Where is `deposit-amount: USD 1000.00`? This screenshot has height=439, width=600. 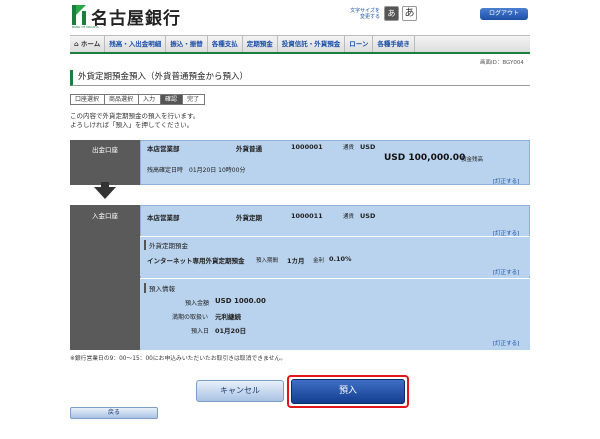 deposit-amount: USD 1000.00 is located at coordinates (240, 301).